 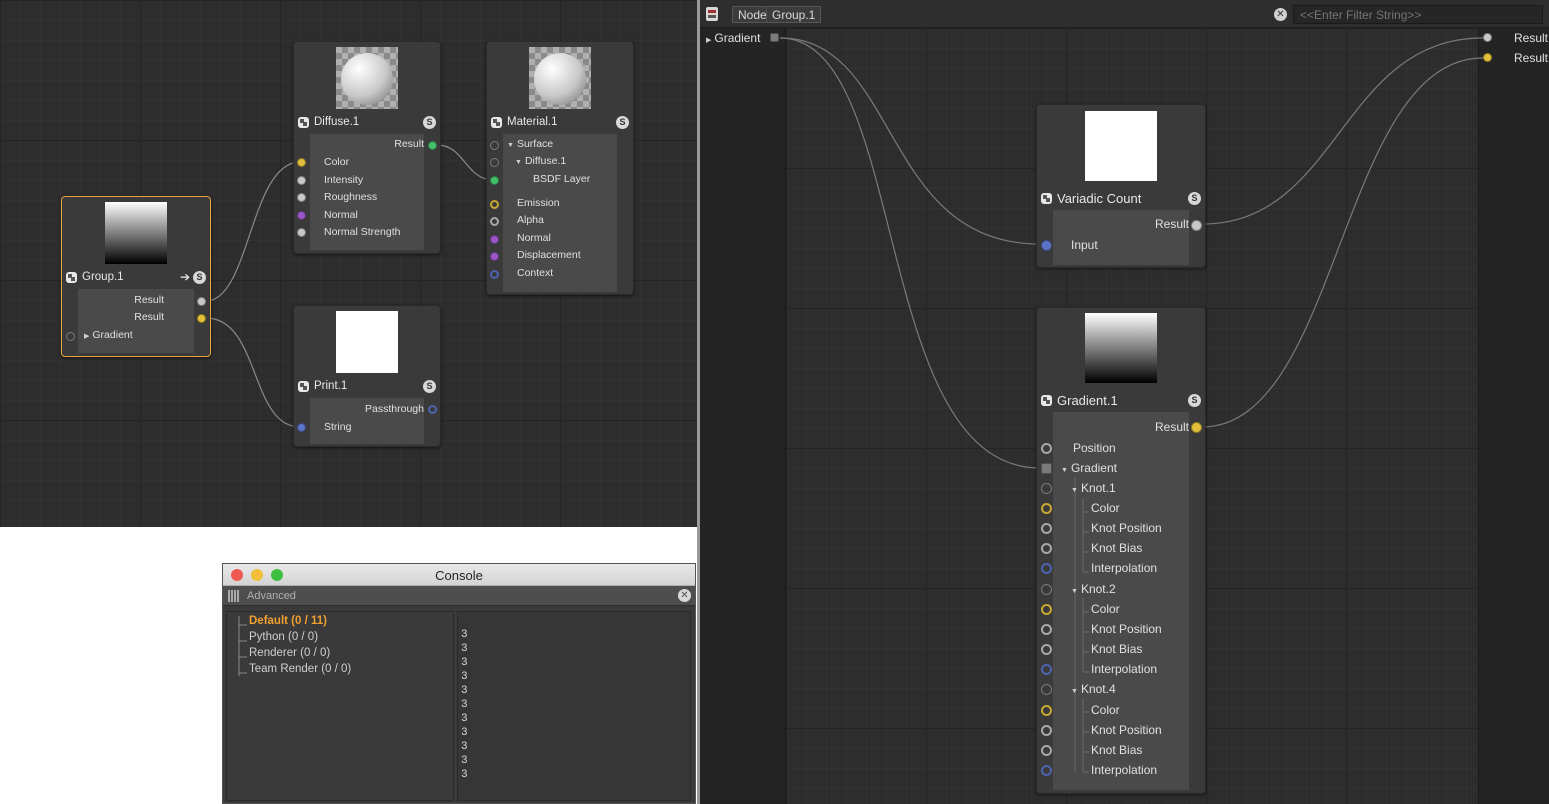 I want to click on knot-label: ▼ Knot.1, so click(x=1093, y=488).